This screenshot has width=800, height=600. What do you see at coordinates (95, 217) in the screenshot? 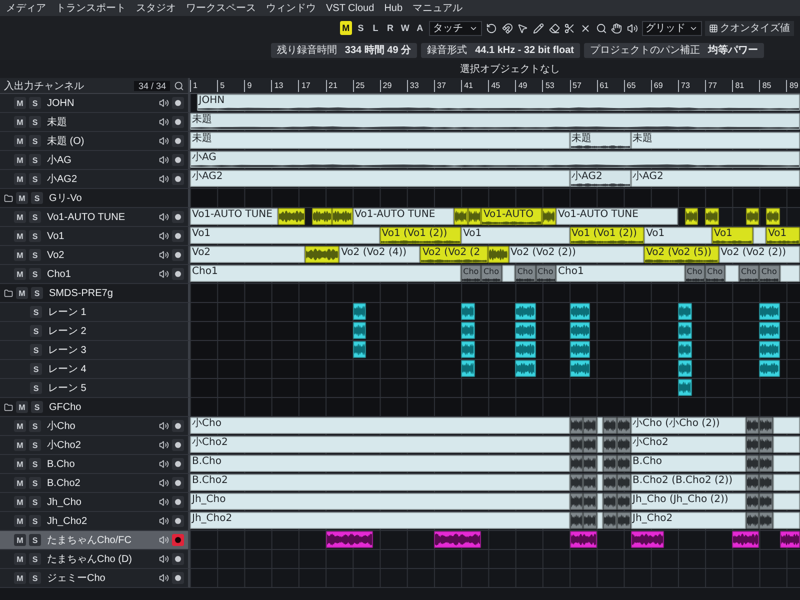
I see `track-header: M S Vo1-AUTO TUNE` at bounding box center [95, 217].